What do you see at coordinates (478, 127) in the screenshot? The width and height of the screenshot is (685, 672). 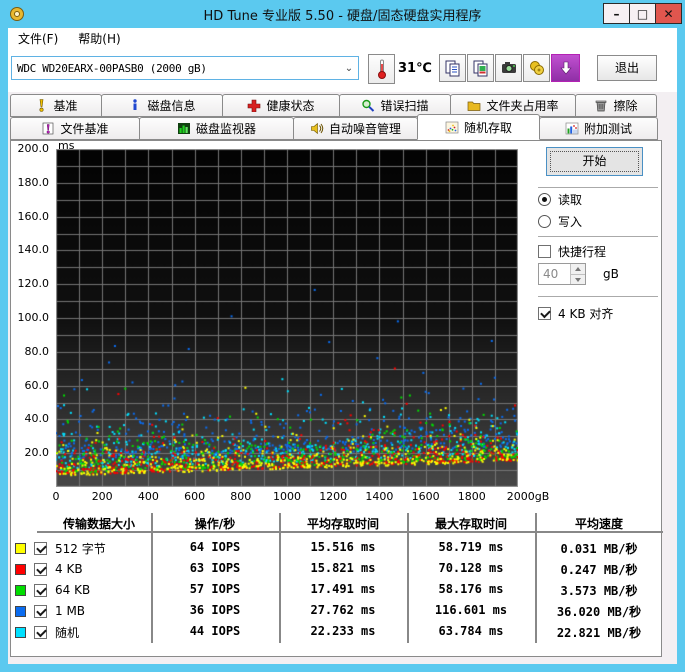 I see `tab-random-access: 随机存取` at bounding box center [478, 127].